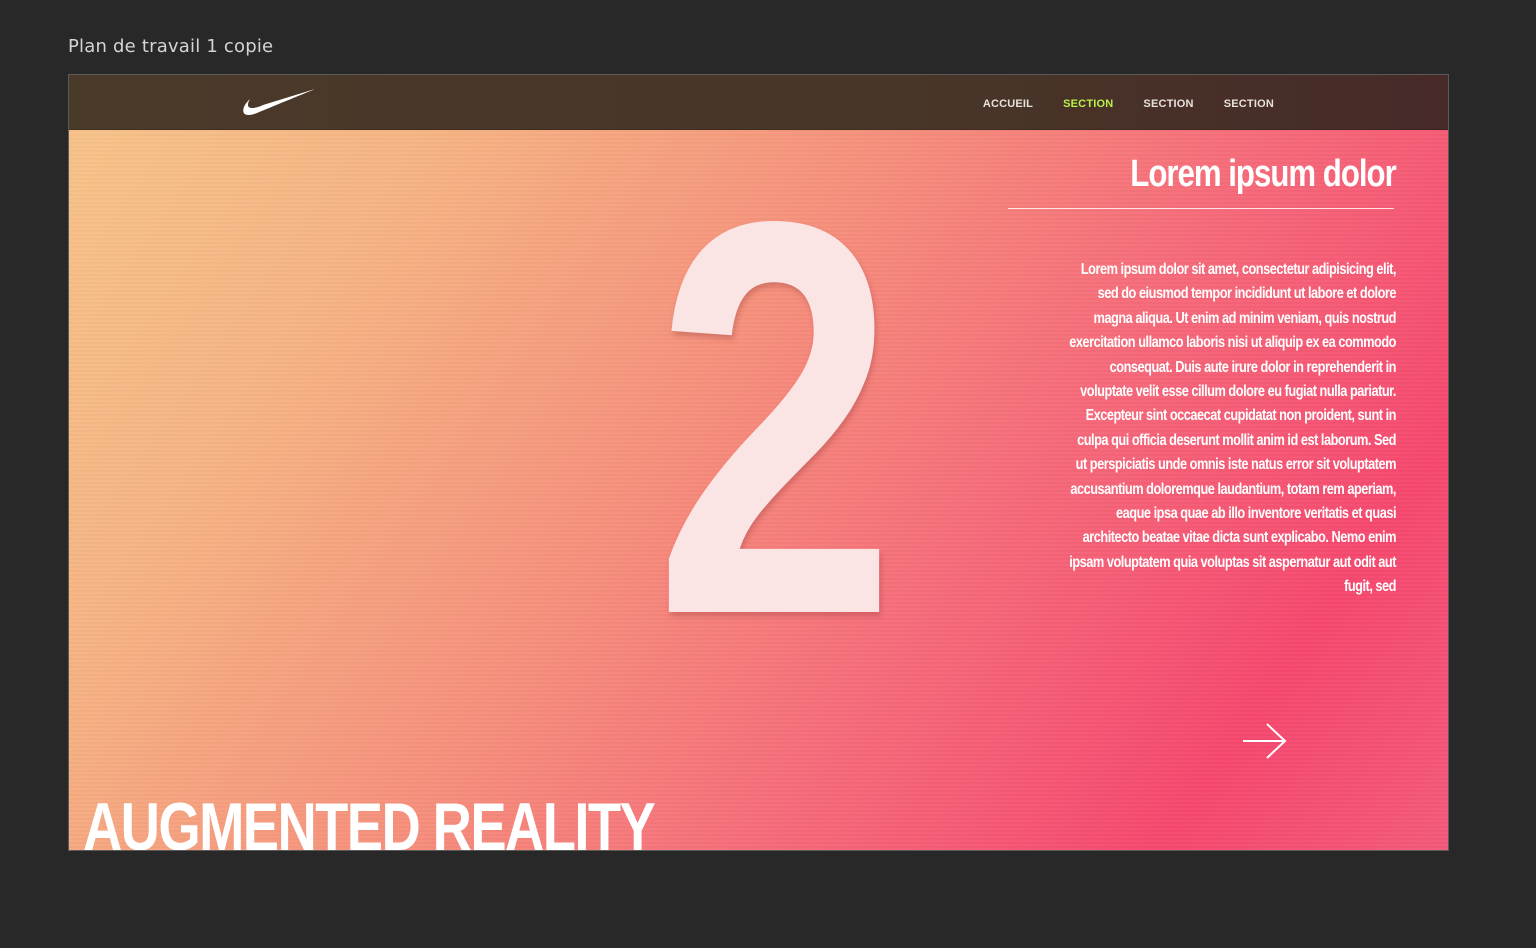 This screenshot has width=1536, height=948. I want to click on nav-item-section-active: SECTION, so click(1088, 102).